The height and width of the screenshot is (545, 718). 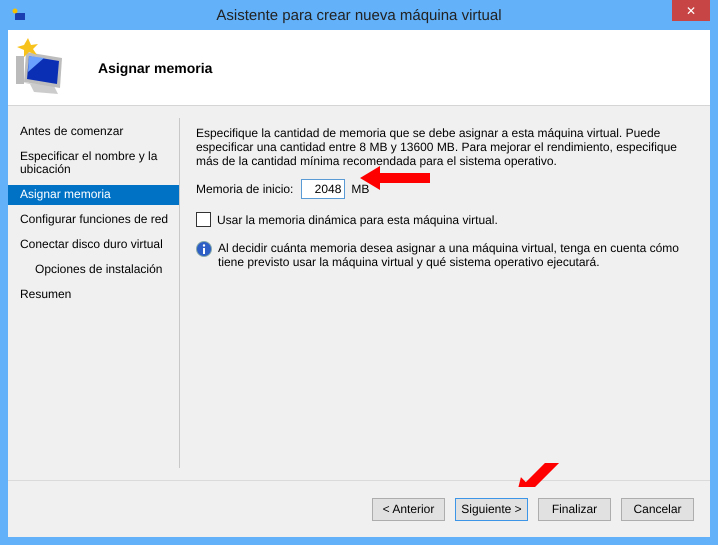 I want to click on memory-label: Memoria de inicio:, so click(x=245, y=189).